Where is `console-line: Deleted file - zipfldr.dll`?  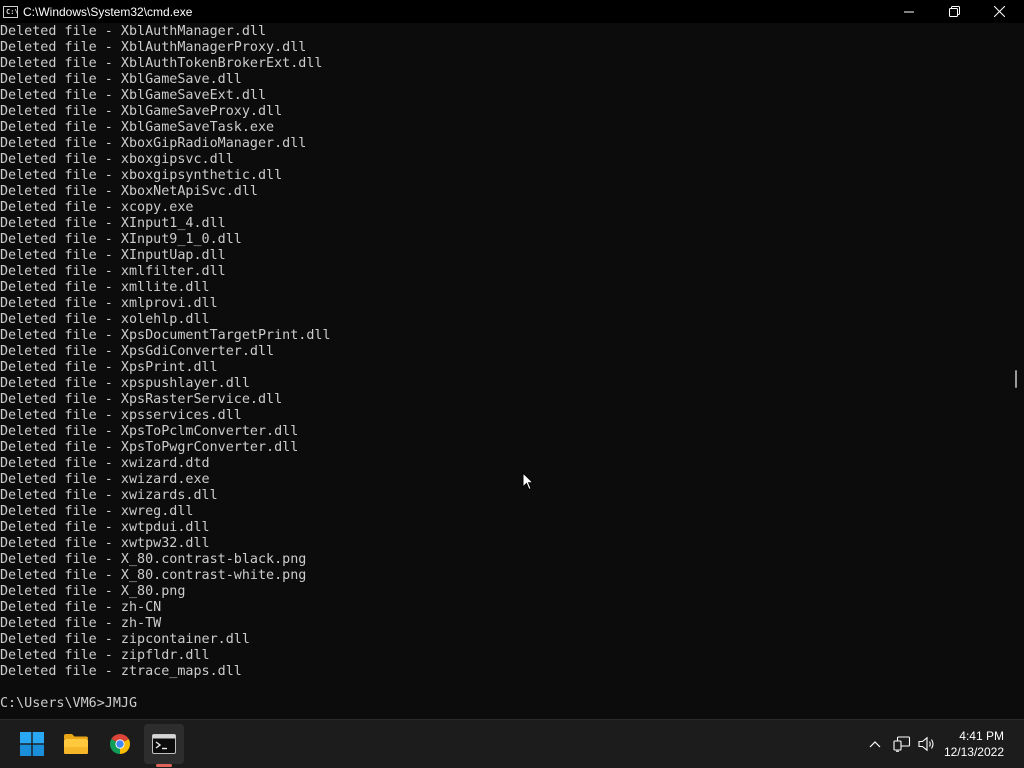
console-line: Deleted file - zipfldr.dll is located at coordinates (105, 655).